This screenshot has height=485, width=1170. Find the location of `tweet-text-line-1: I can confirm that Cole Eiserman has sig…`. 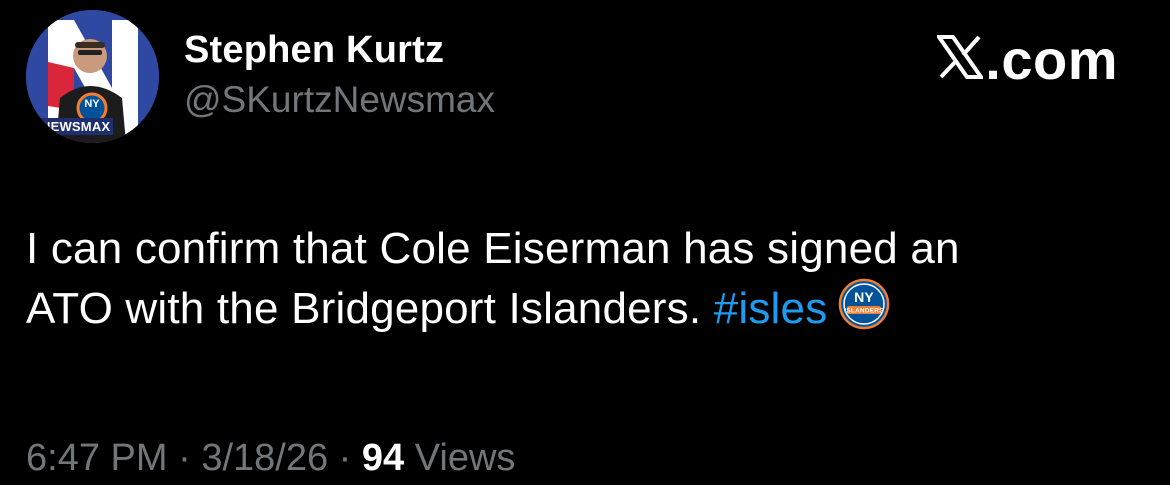

tweet-text-line-1: I can confirm that Cole Eiserman has sig… is located at coordinates (493, 248).